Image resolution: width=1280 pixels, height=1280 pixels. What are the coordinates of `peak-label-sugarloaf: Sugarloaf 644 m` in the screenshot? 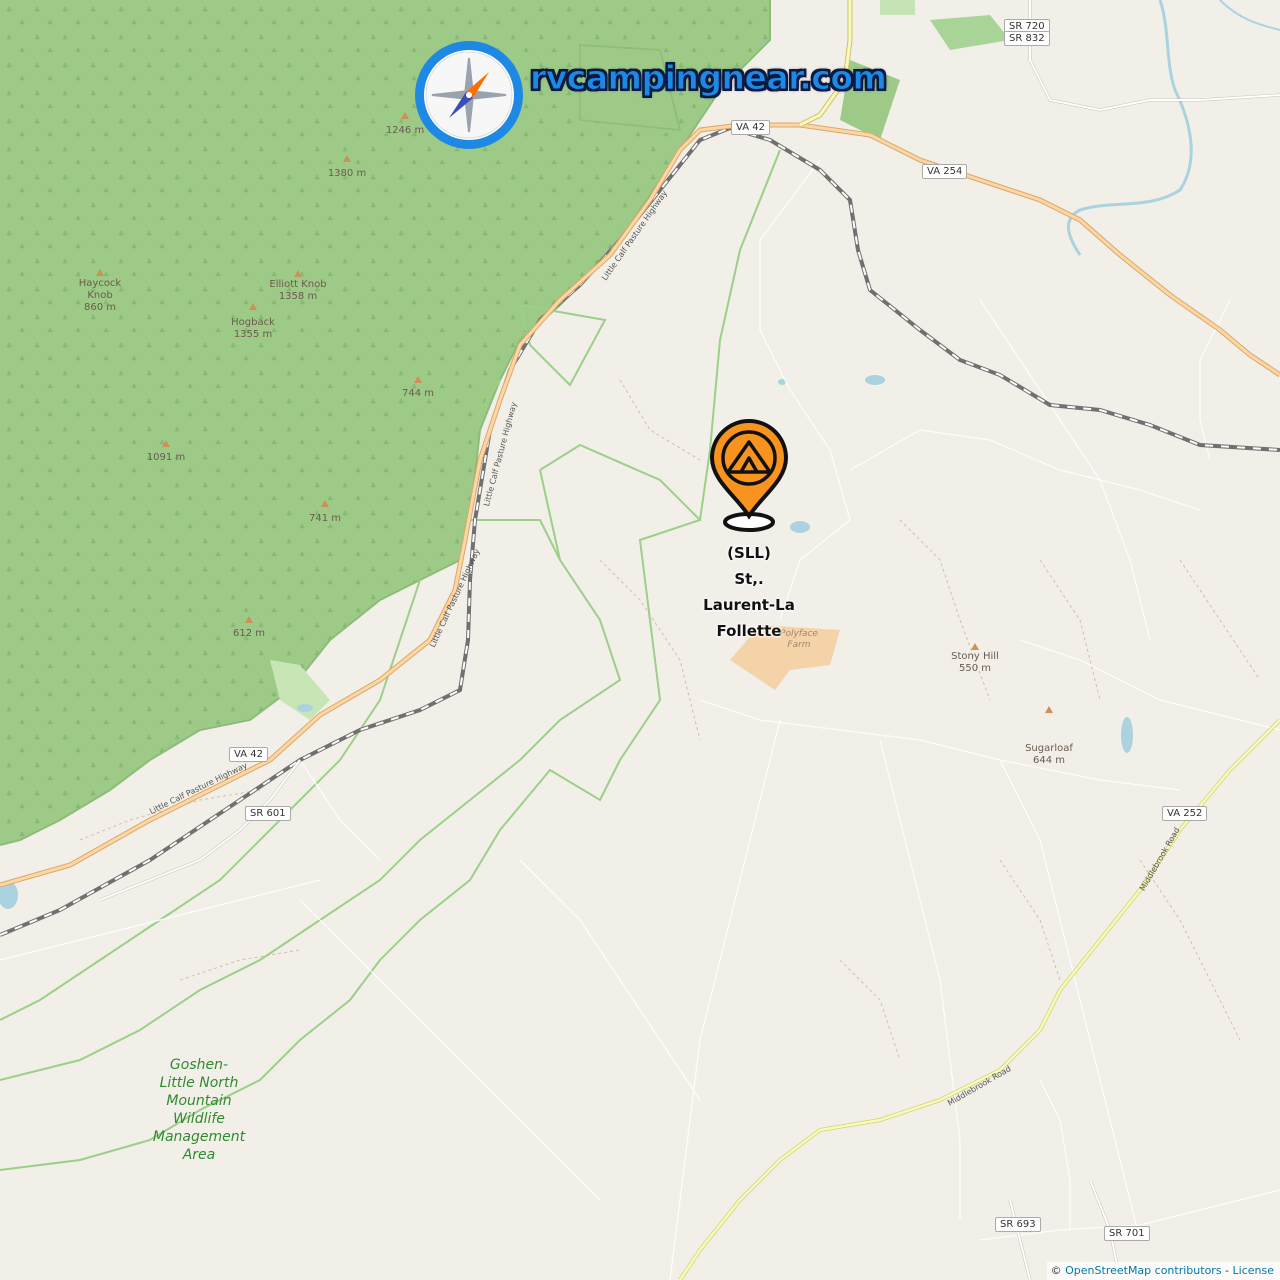 It's located at (1049, 754).